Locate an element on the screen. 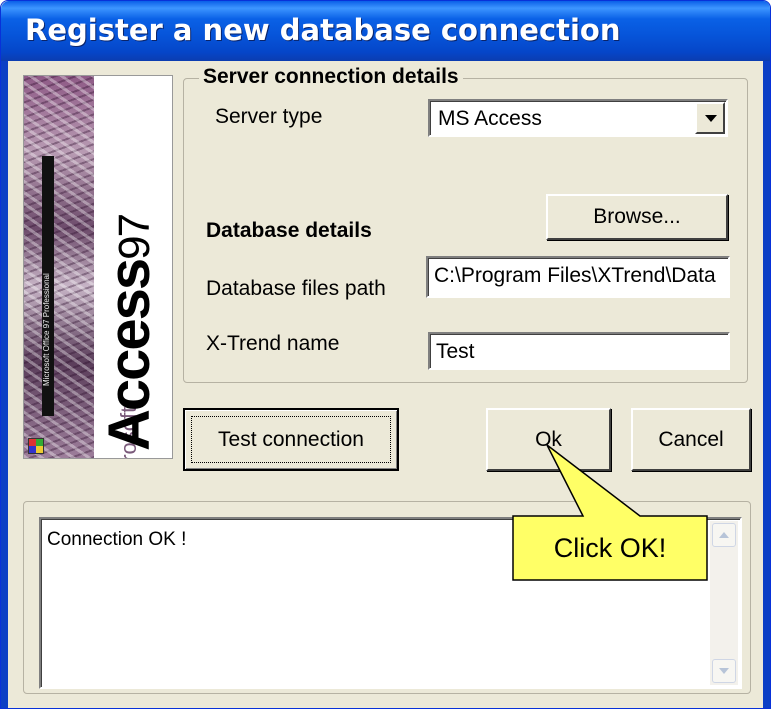 The image size is (771, 709). server-connection-legend: Server connection details is located at coordinates (331, 77).